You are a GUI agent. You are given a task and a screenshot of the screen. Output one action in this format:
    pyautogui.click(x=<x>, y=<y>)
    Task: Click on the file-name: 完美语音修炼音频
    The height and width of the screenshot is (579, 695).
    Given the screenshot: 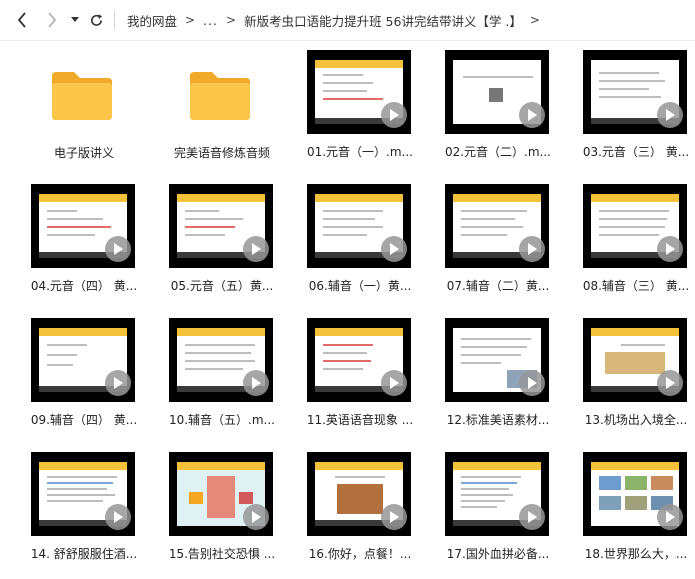 What is the action you would take?
    pyautogui.click(x=221, y=153)
    